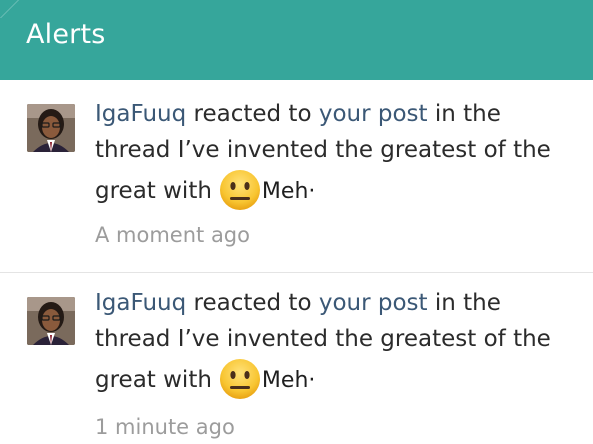 This screenshot has height=444, width=593. Describe the element at coordinates (9, 9) in the screenshot. I see `header-glint` at that location.